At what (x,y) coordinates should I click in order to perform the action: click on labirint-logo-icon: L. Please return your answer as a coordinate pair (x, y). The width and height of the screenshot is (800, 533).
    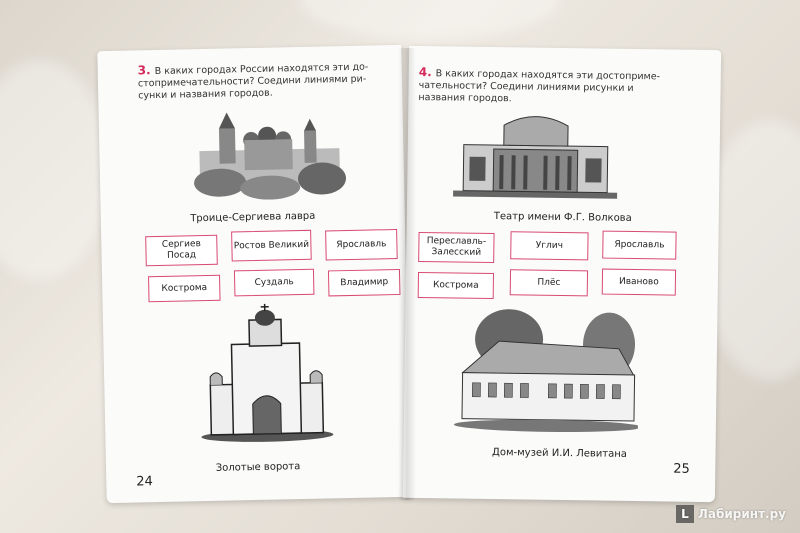
    Looking at the image, I should click on (684, 514).